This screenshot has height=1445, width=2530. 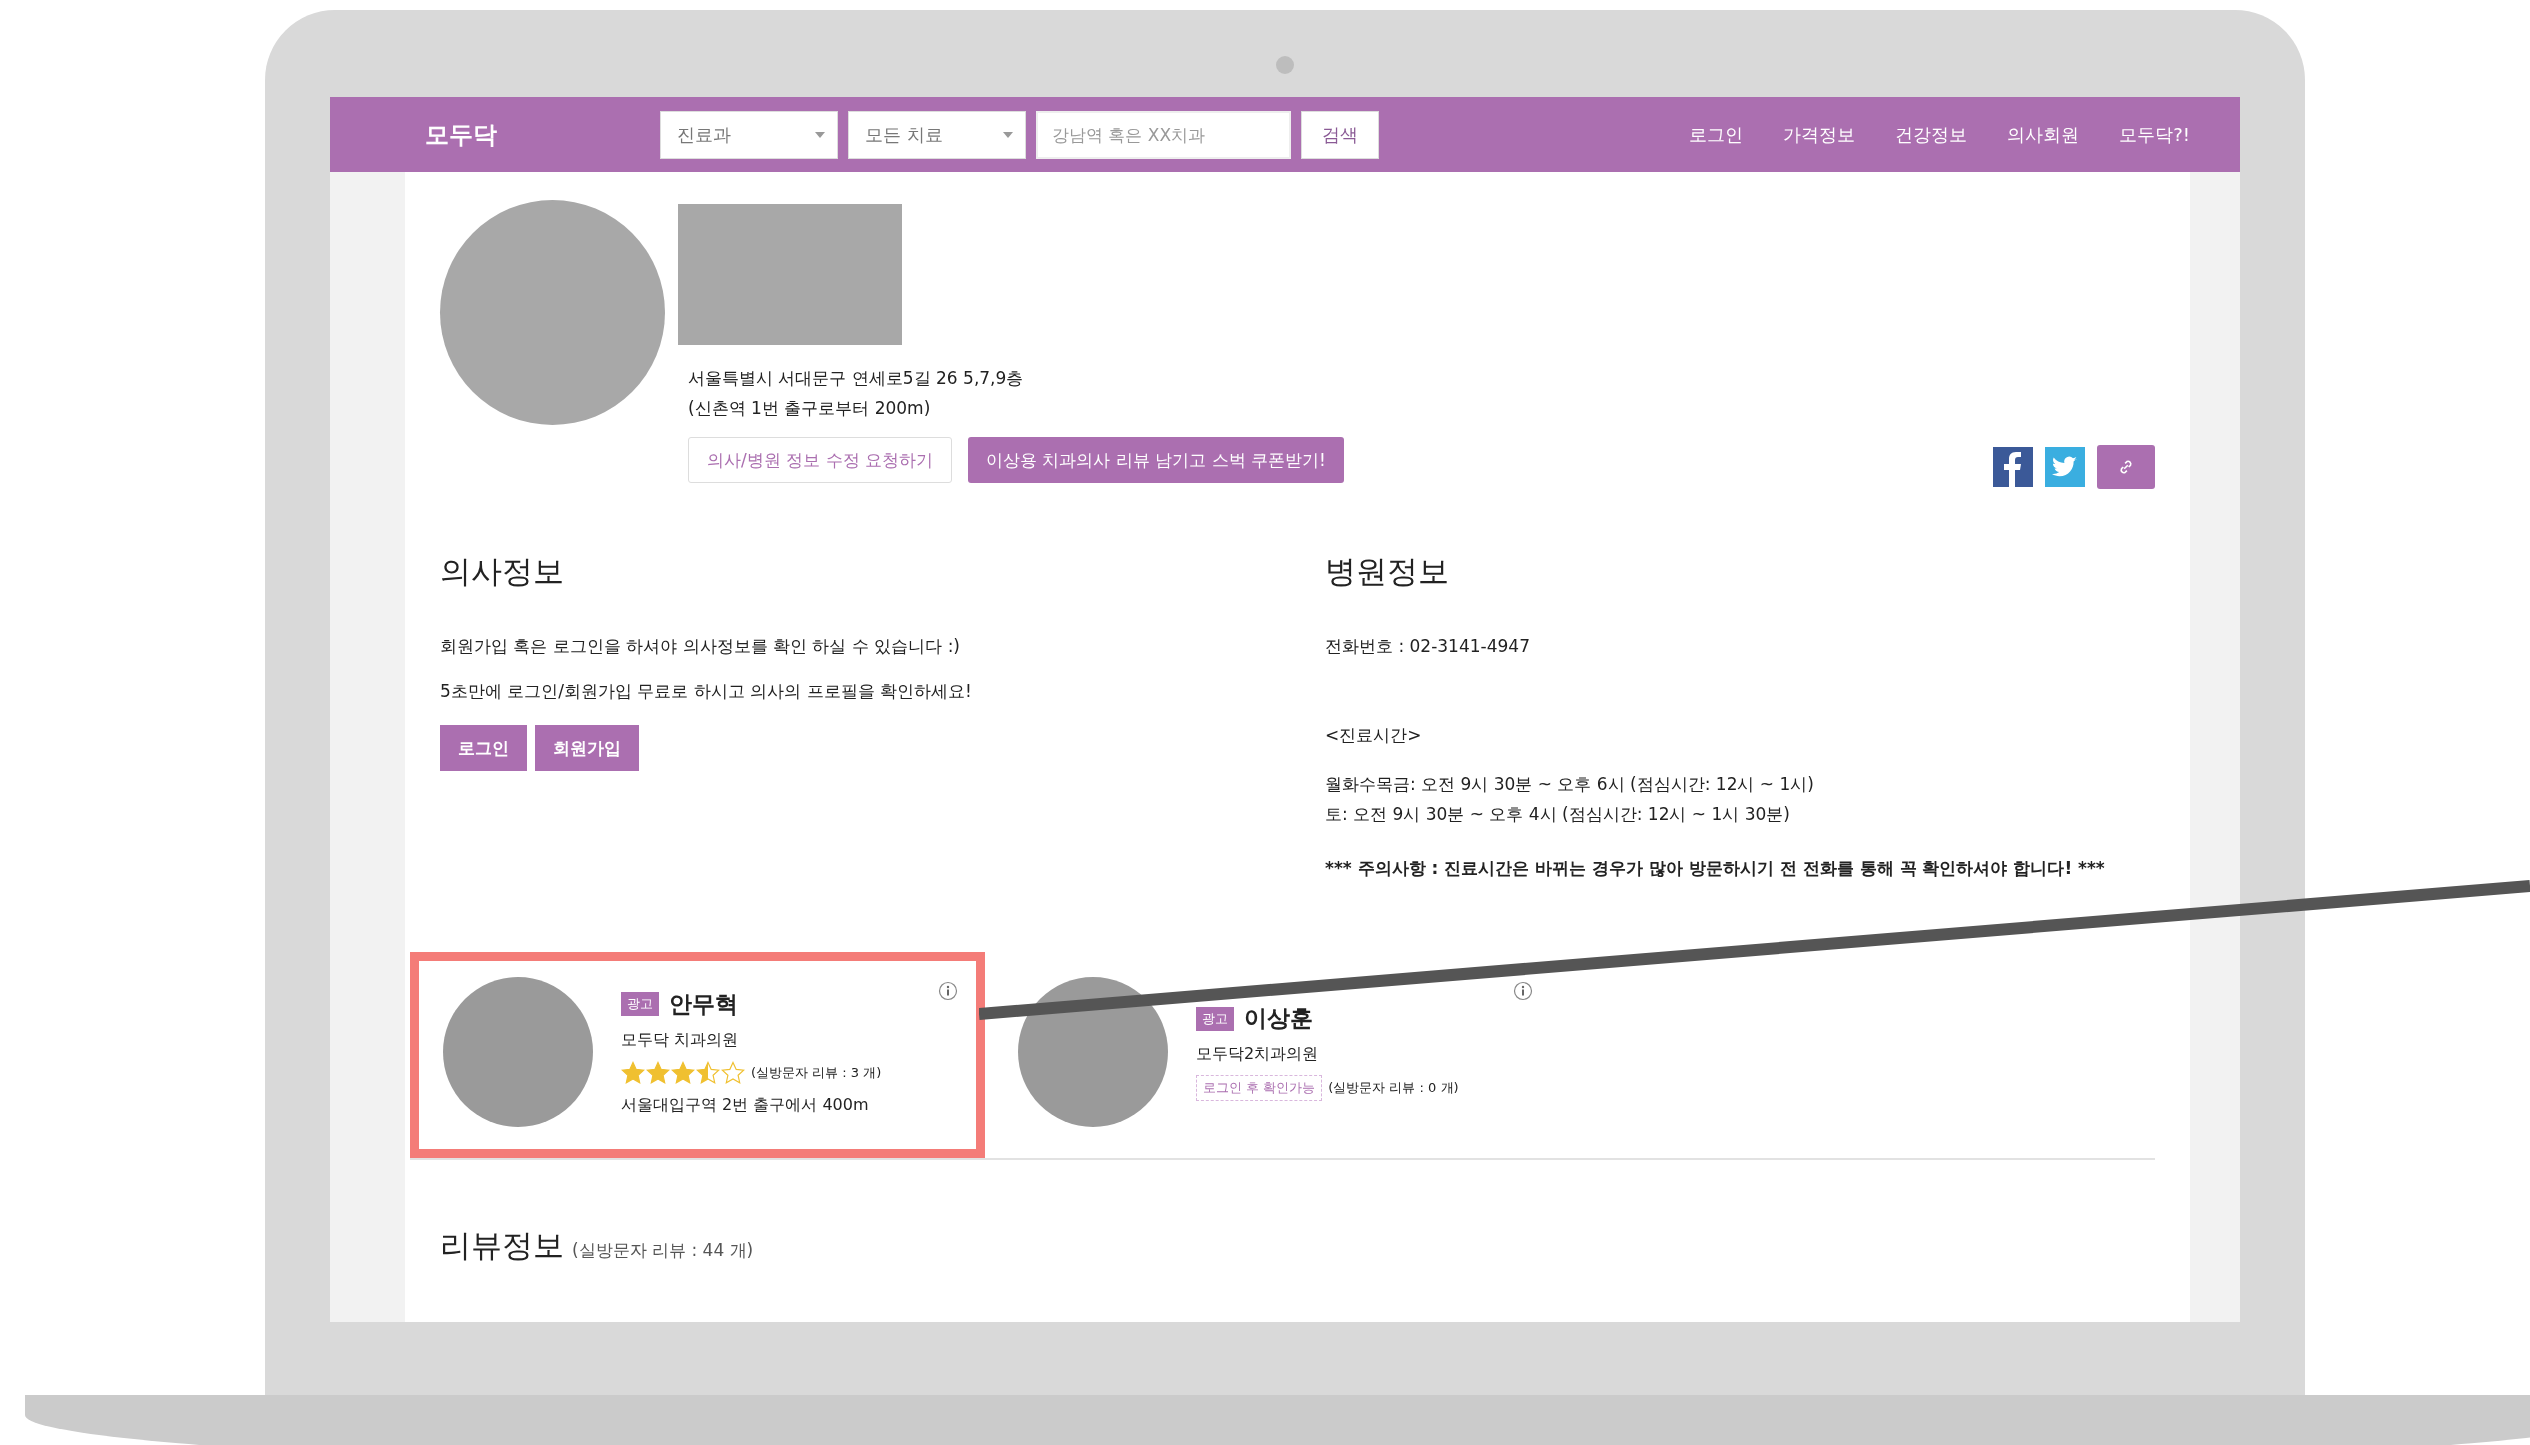 What do you see at coordinates (749, 134) in the screenshot?
I see `dropdown: 진료과` at bounding box center [749, 134].